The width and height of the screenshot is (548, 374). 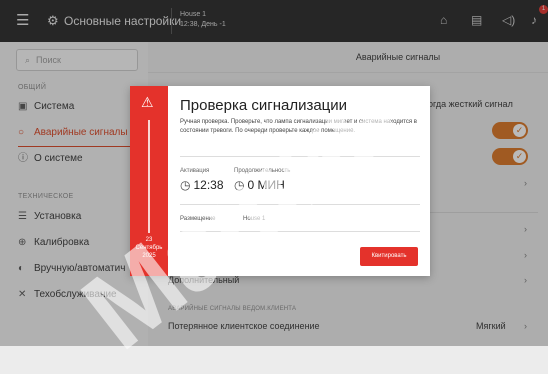 What do you see at coordinates (195, 171) in the screenshot?
I see `activation-label: Активация` at bounding box center [195, 171].